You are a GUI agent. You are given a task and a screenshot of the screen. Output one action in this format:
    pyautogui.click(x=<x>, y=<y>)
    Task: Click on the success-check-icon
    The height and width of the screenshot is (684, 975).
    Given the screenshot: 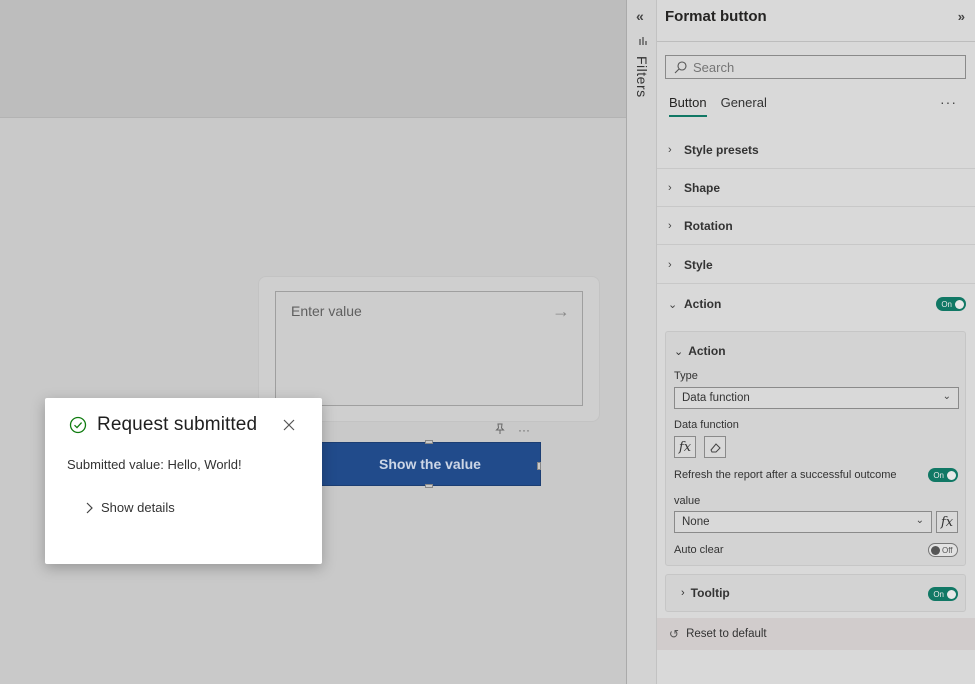 What is the action you would take?
    pyautogui.click(x=78, y=425)
    